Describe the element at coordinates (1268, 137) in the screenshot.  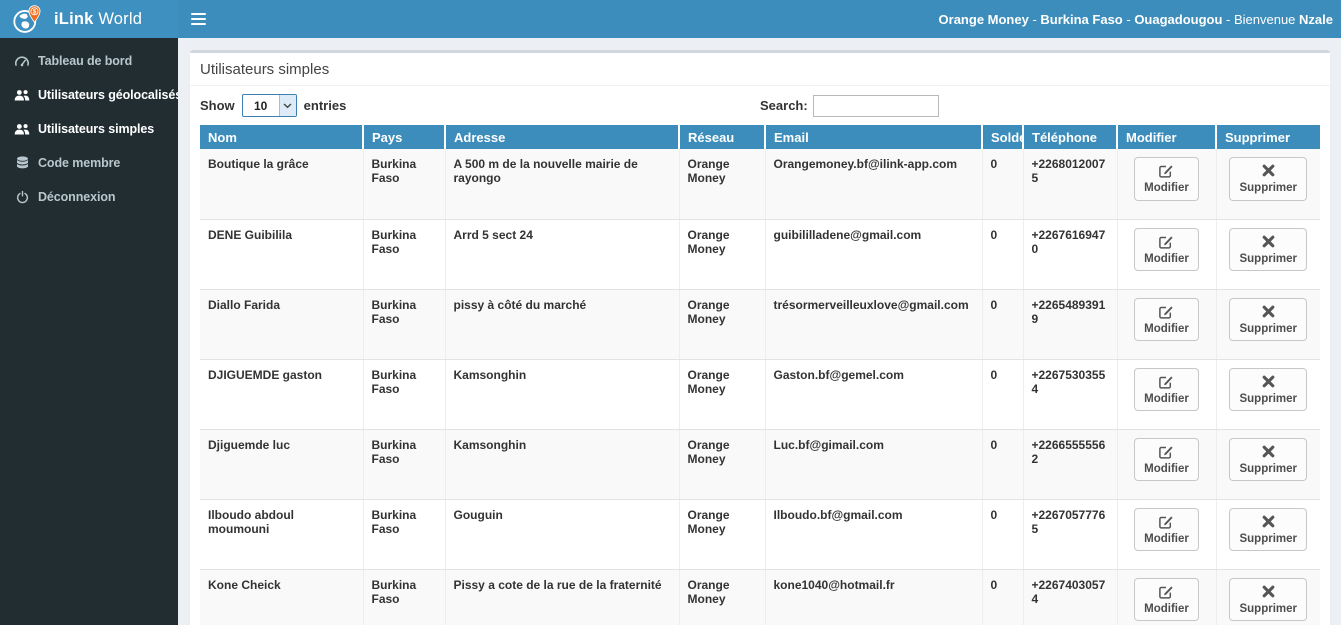
I see `column-header-supprimer: Supprimer` at that location.